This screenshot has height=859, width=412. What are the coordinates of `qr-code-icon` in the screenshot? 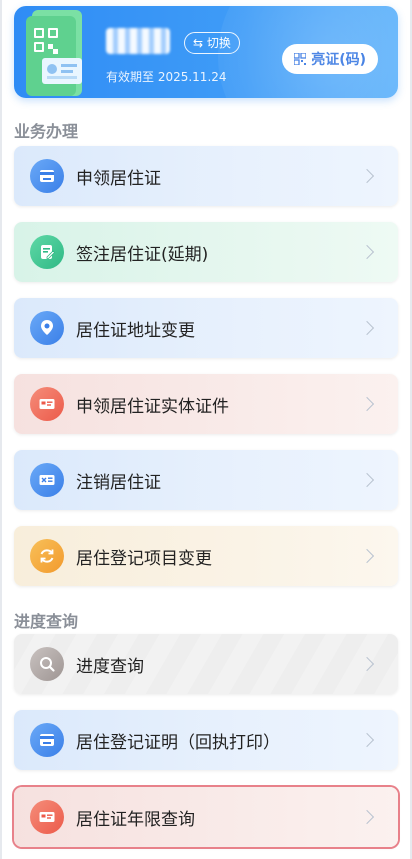 It's located at (300, 59).